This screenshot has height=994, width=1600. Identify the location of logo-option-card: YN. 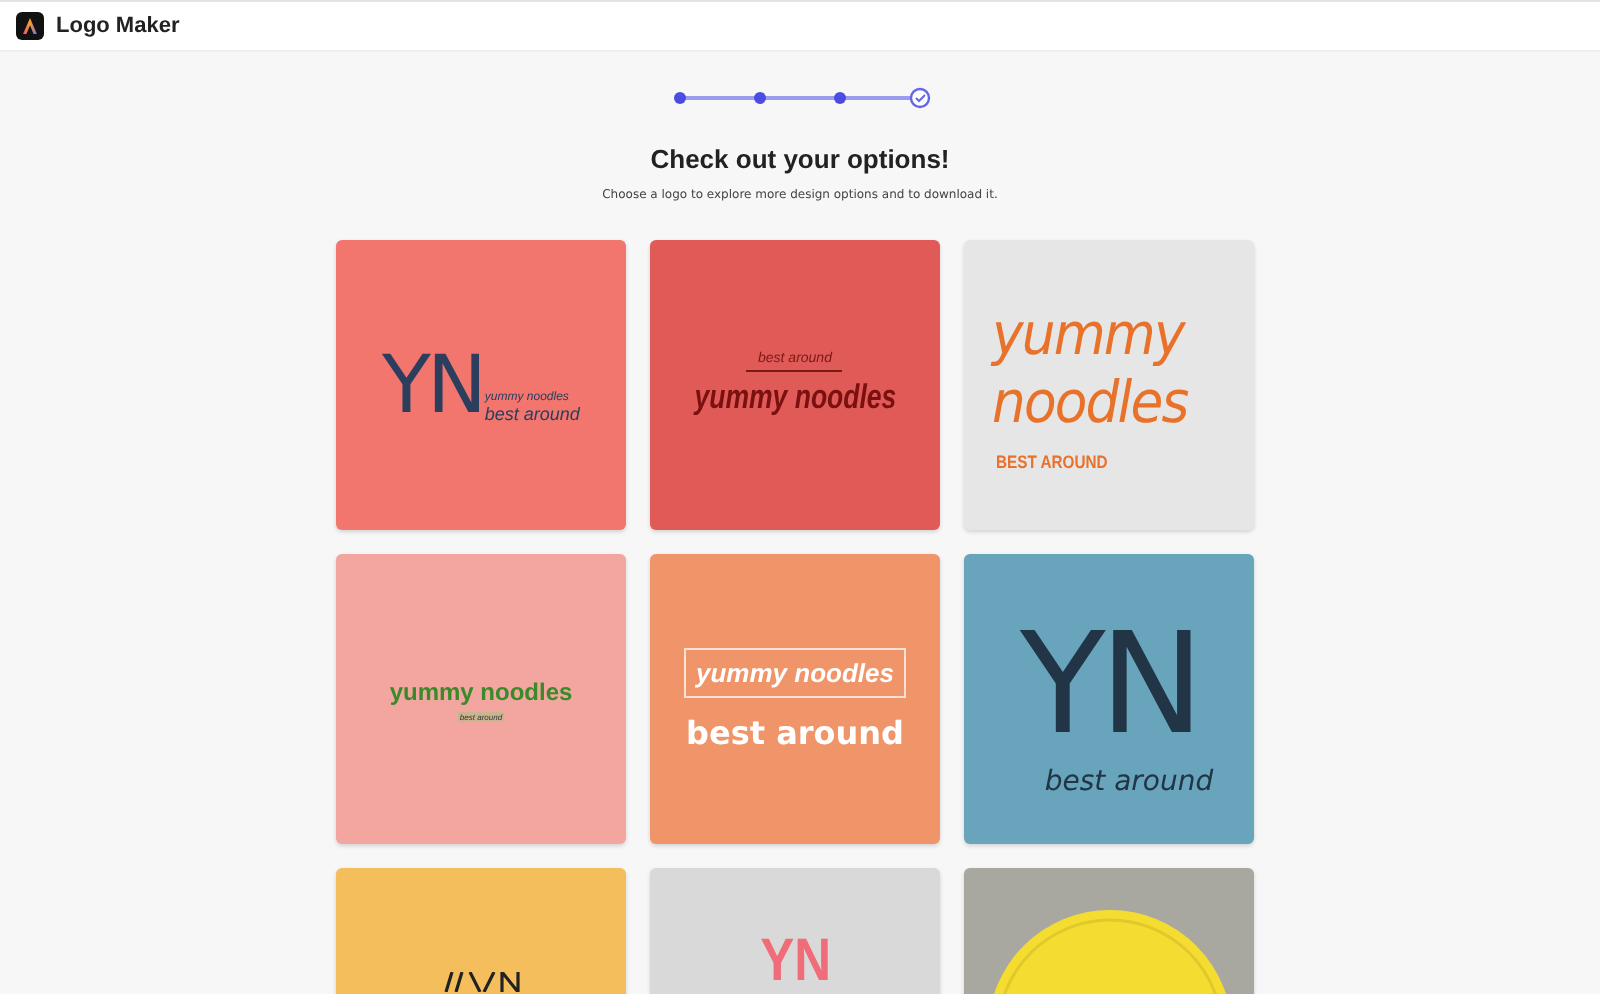
(795, 931).